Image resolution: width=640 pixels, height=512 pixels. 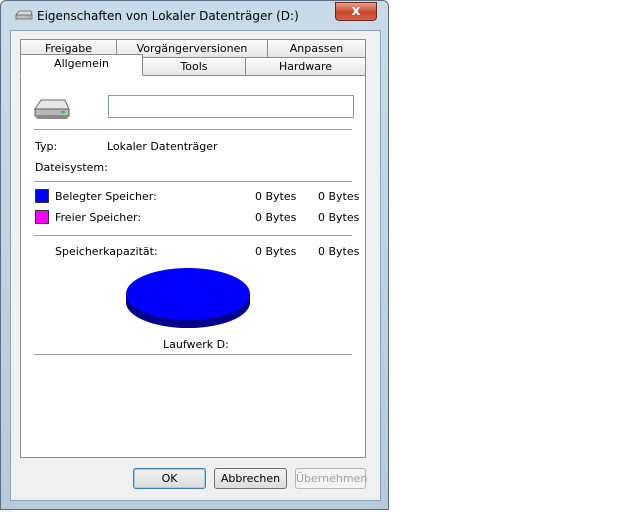 I want to click on disk-usage-pie-chart, so click(x=188, y=298).